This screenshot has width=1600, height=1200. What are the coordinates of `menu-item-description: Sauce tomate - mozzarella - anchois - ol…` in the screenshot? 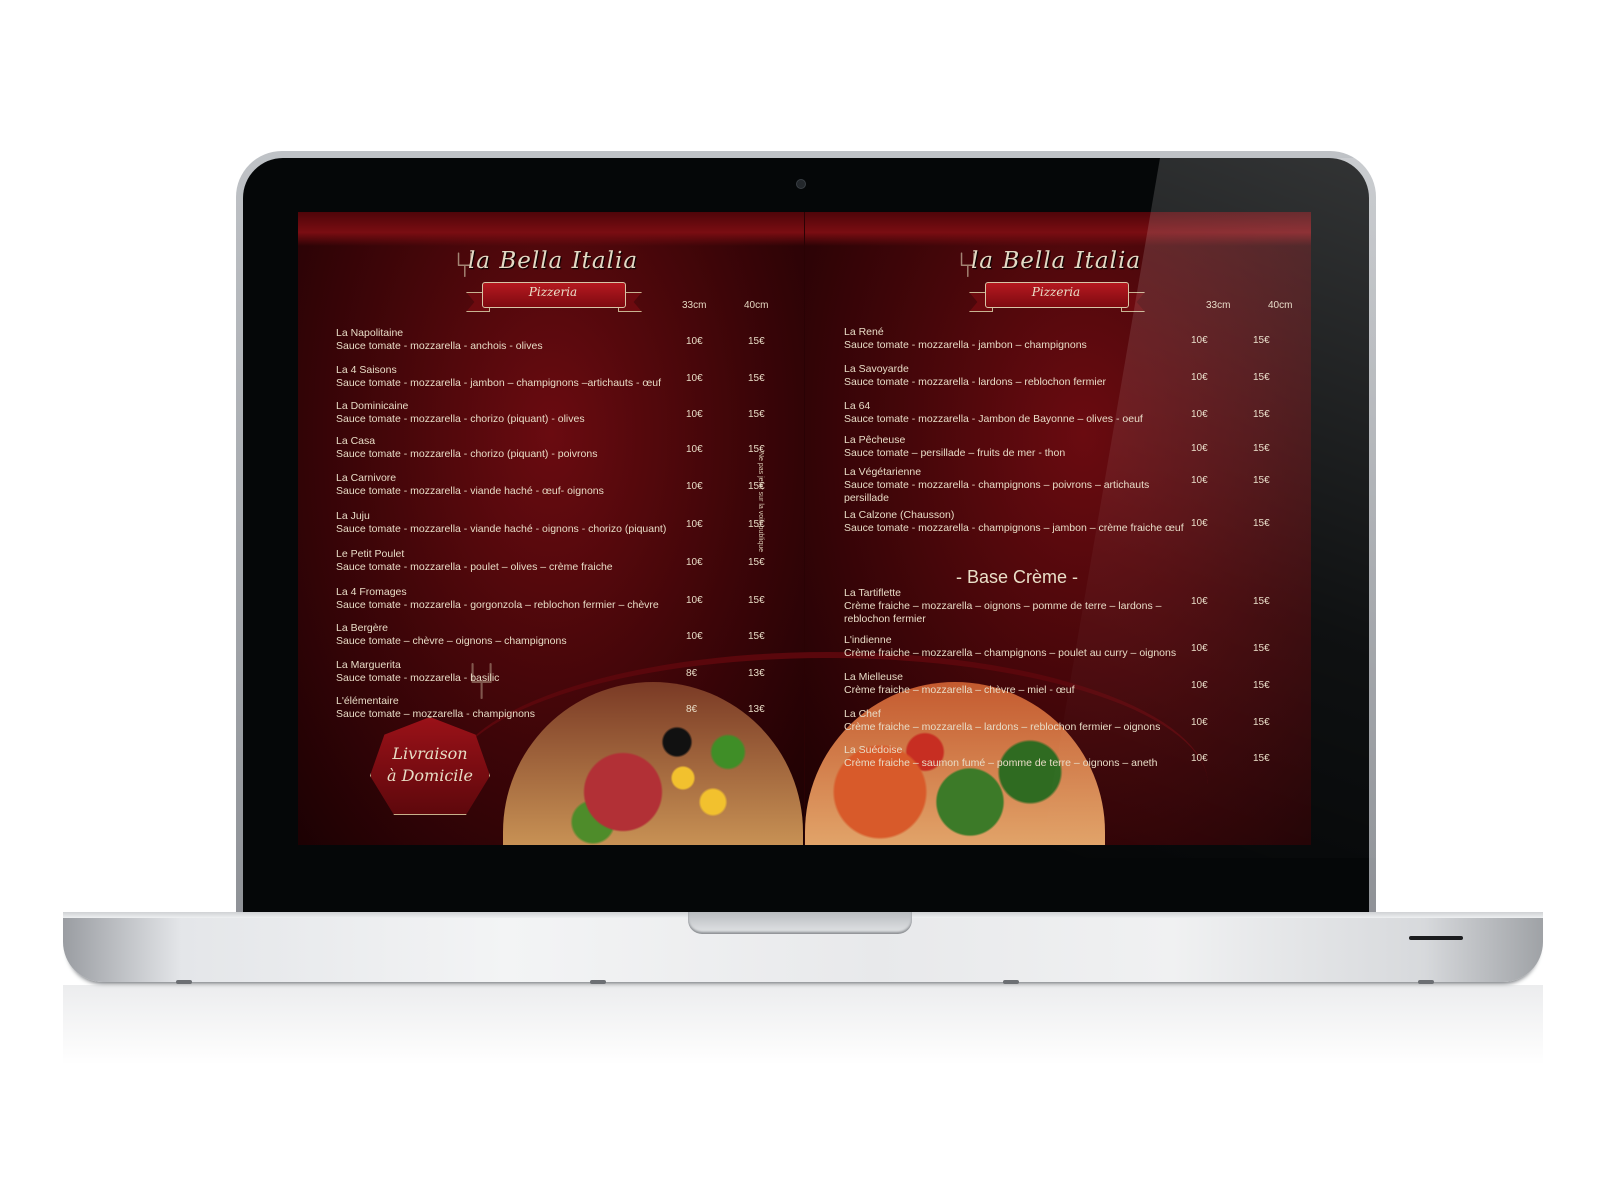 It's located at (439, 346).